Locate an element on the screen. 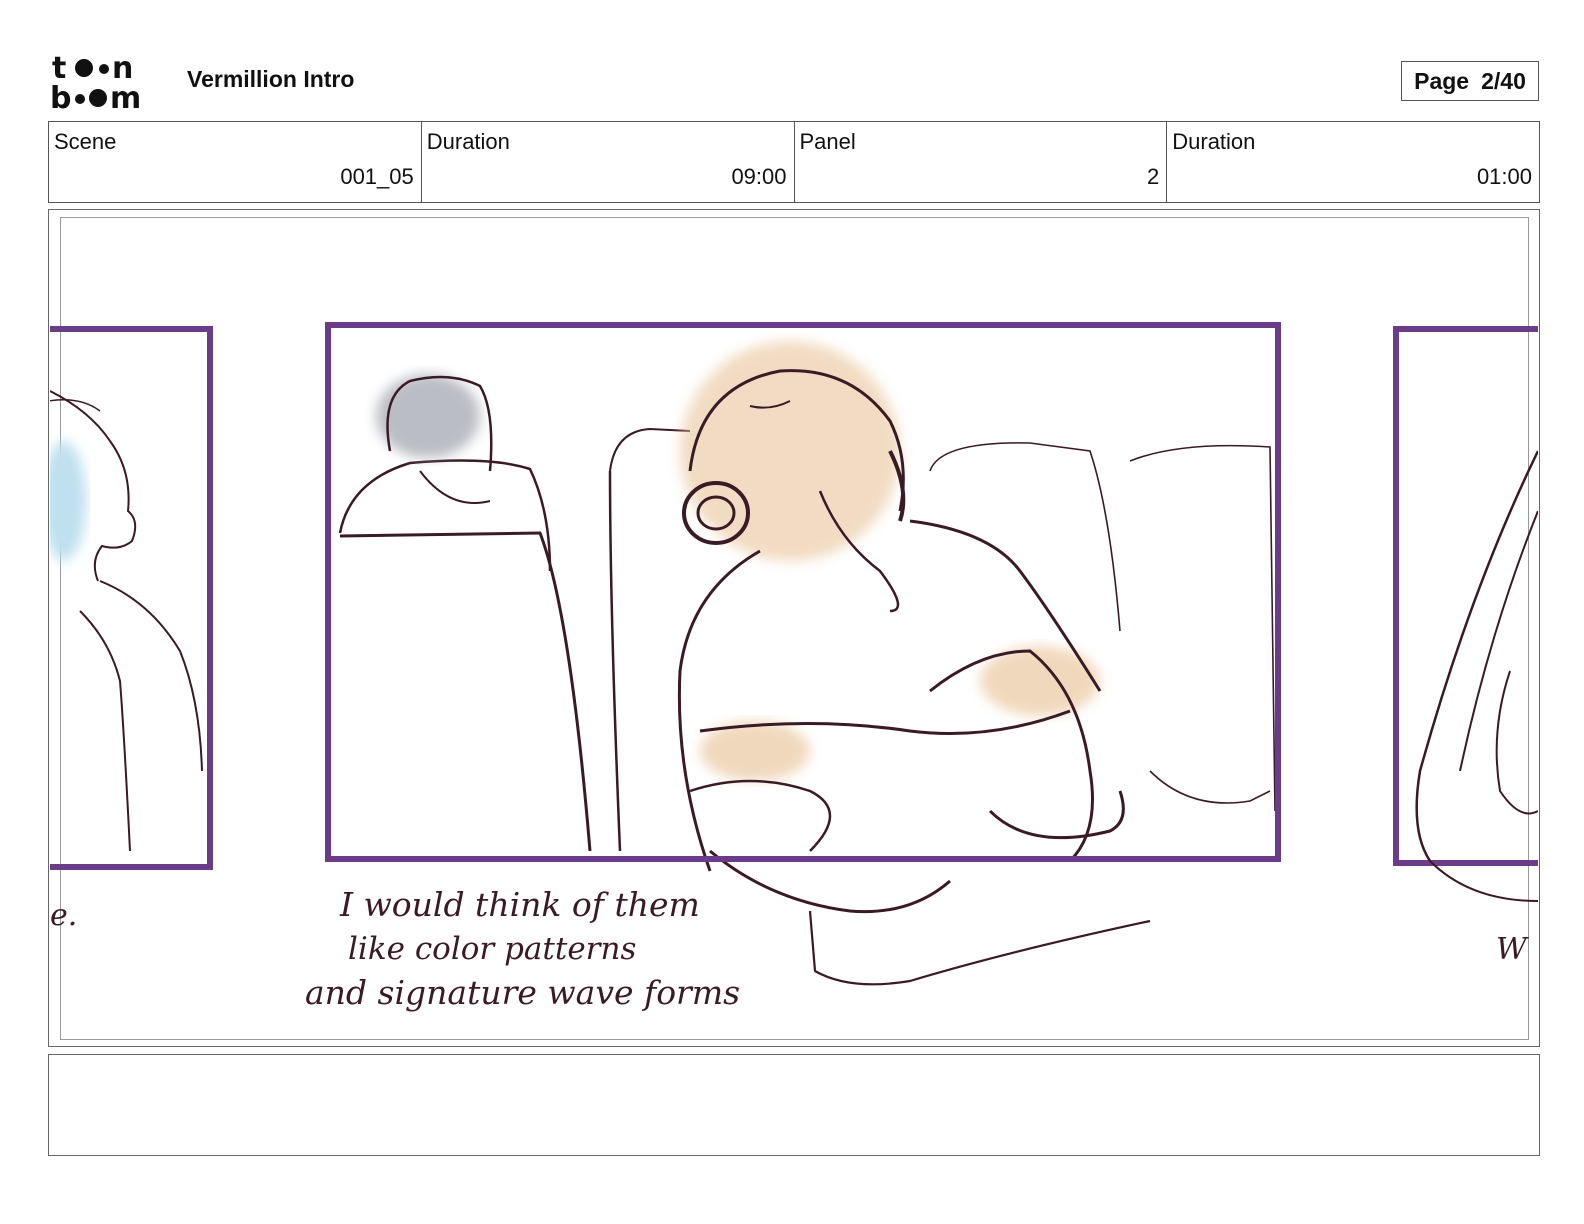 The image size is (1584, 1224). panel-value: 2 is located at coordinates (1153, 176).